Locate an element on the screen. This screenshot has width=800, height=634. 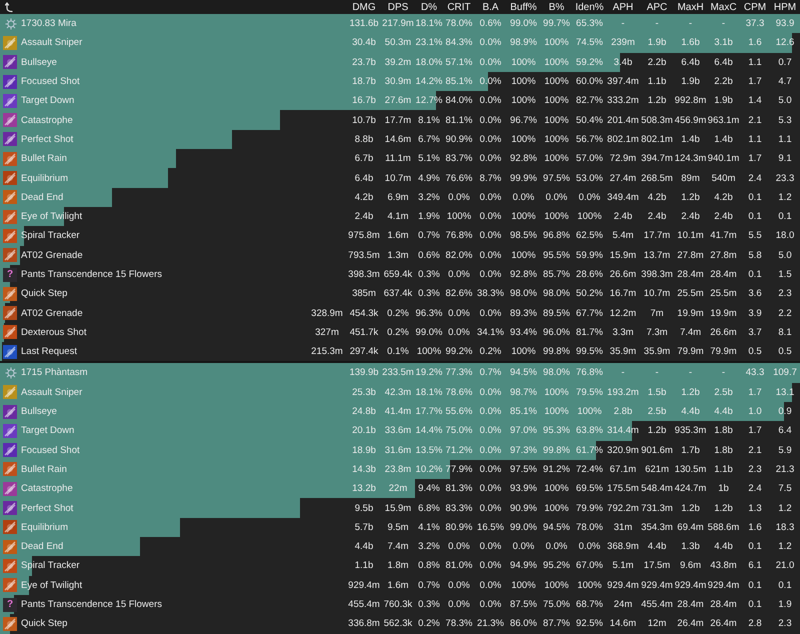
column-header: APC is located at coordinates (657, 7).